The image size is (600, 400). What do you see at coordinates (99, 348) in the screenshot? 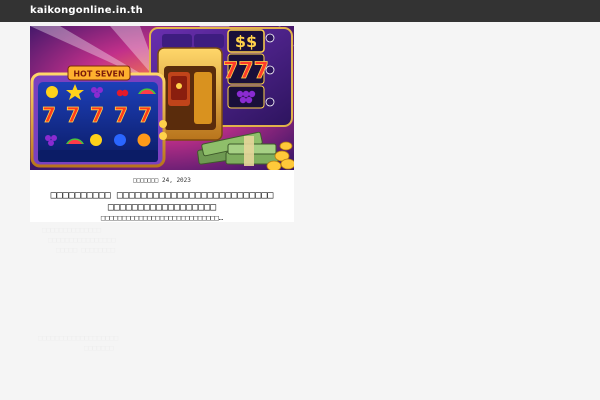
I see `faint-text-line: □□□□□□□` at bounding box center [99, 348].